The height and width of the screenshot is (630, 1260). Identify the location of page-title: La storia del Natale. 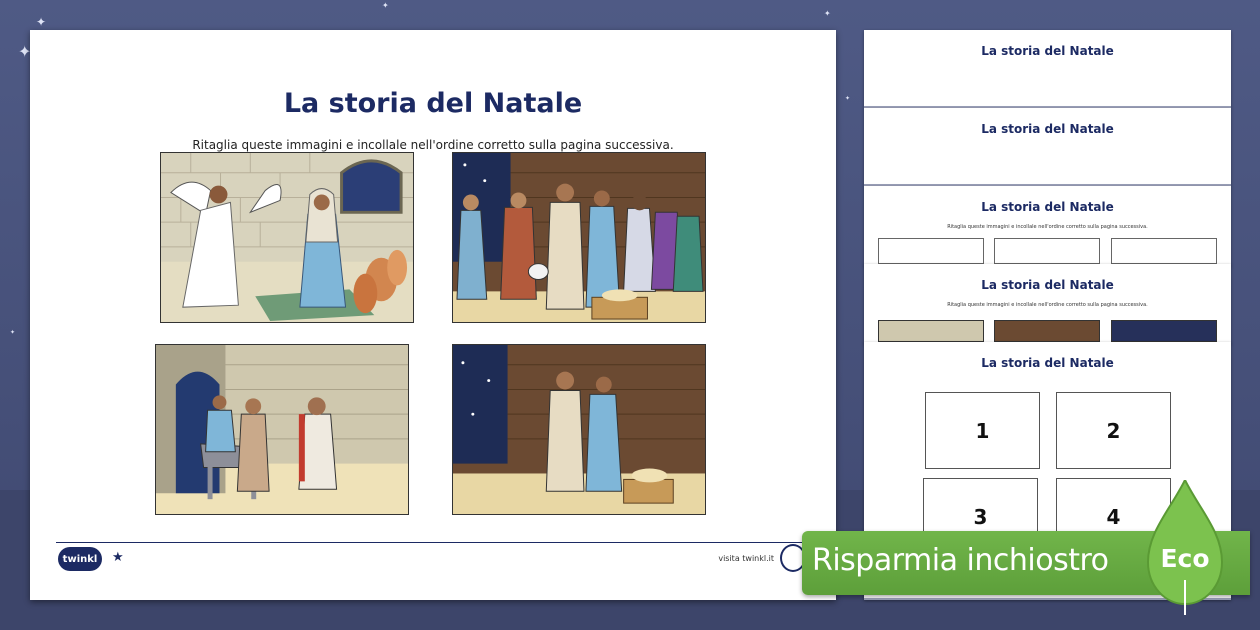
(433, 103).